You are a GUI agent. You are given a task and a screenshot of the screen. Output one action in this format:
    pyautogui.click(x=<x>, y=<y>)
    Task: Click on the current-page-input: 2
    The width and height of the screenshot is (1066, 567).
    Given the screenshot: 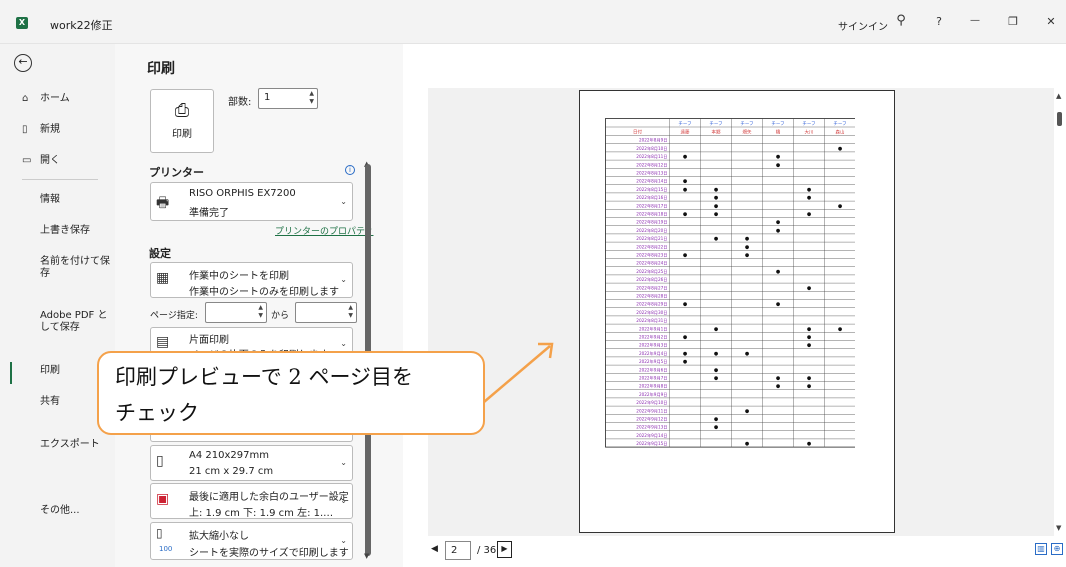 What is the action you would take?
    pyautogui.click(x=458, y=550)
    